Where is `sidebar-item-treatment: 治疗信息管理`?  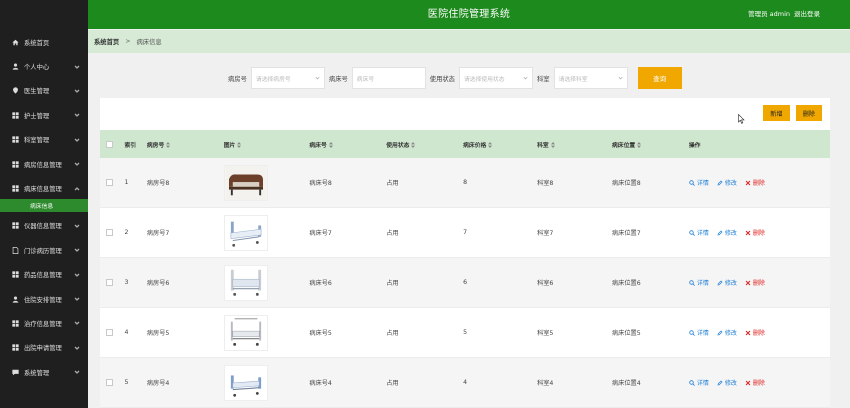 sidebar-item-treatment: 治疗信息管理 is located at coordinates (44, 323).